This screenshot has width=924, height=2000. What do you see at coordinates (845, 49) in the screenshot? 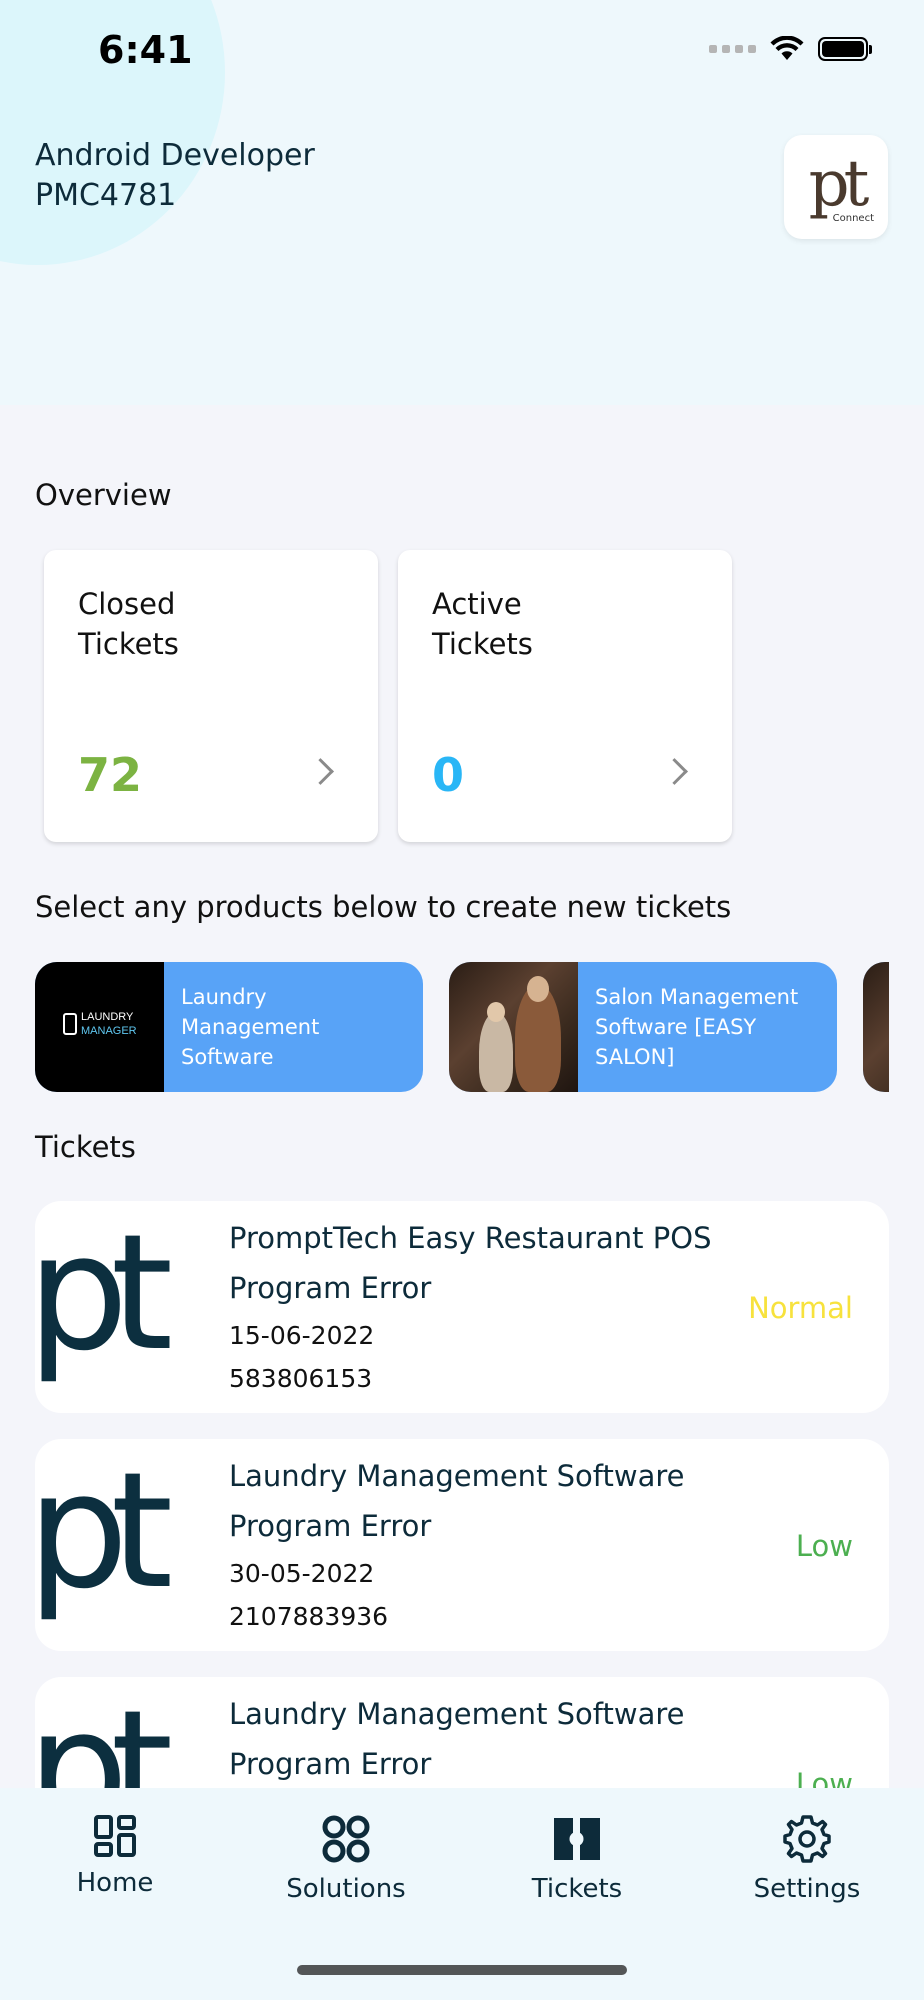
I see `battery-icon` at bounding box center [845, 49].